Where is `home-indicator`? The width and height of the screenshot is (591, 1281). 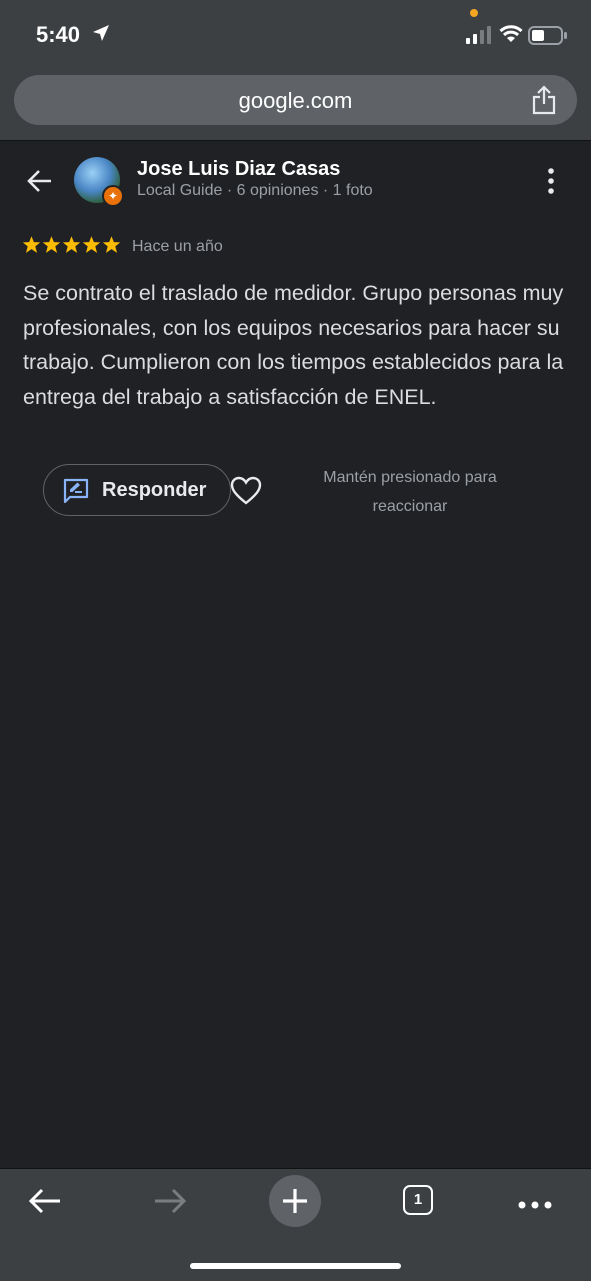
home-indicator is located at coordinates (295, 1266).